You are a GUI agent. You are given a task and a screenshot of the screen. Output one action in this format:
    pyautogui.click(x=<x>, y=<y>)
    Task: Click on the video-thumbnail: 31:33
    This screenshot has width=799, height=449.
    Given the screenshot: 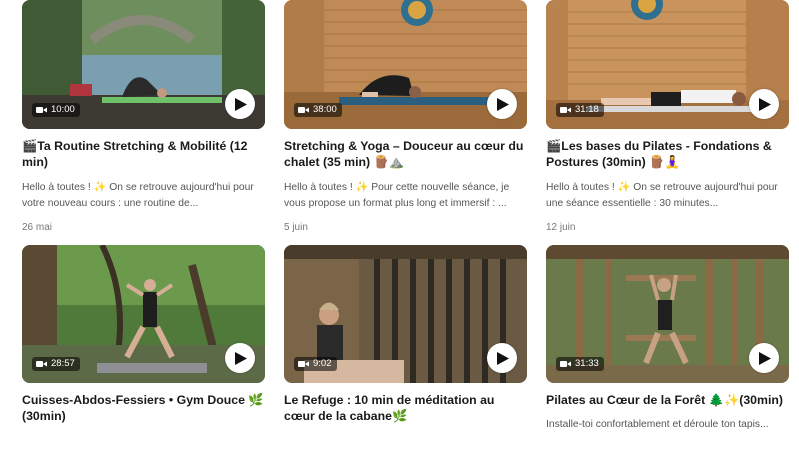 What is the action you would take?
    pyautogui.click(x=667, y=314)
    